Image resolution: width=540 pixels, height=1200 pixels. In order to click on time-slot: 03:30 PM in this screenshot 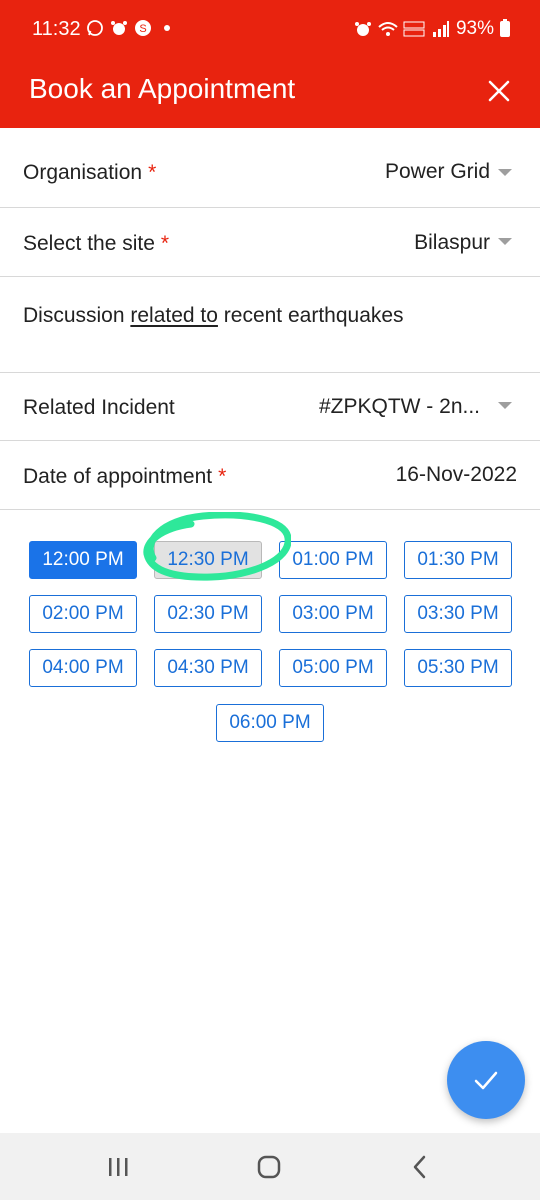, I will do `click(458, 614)`.